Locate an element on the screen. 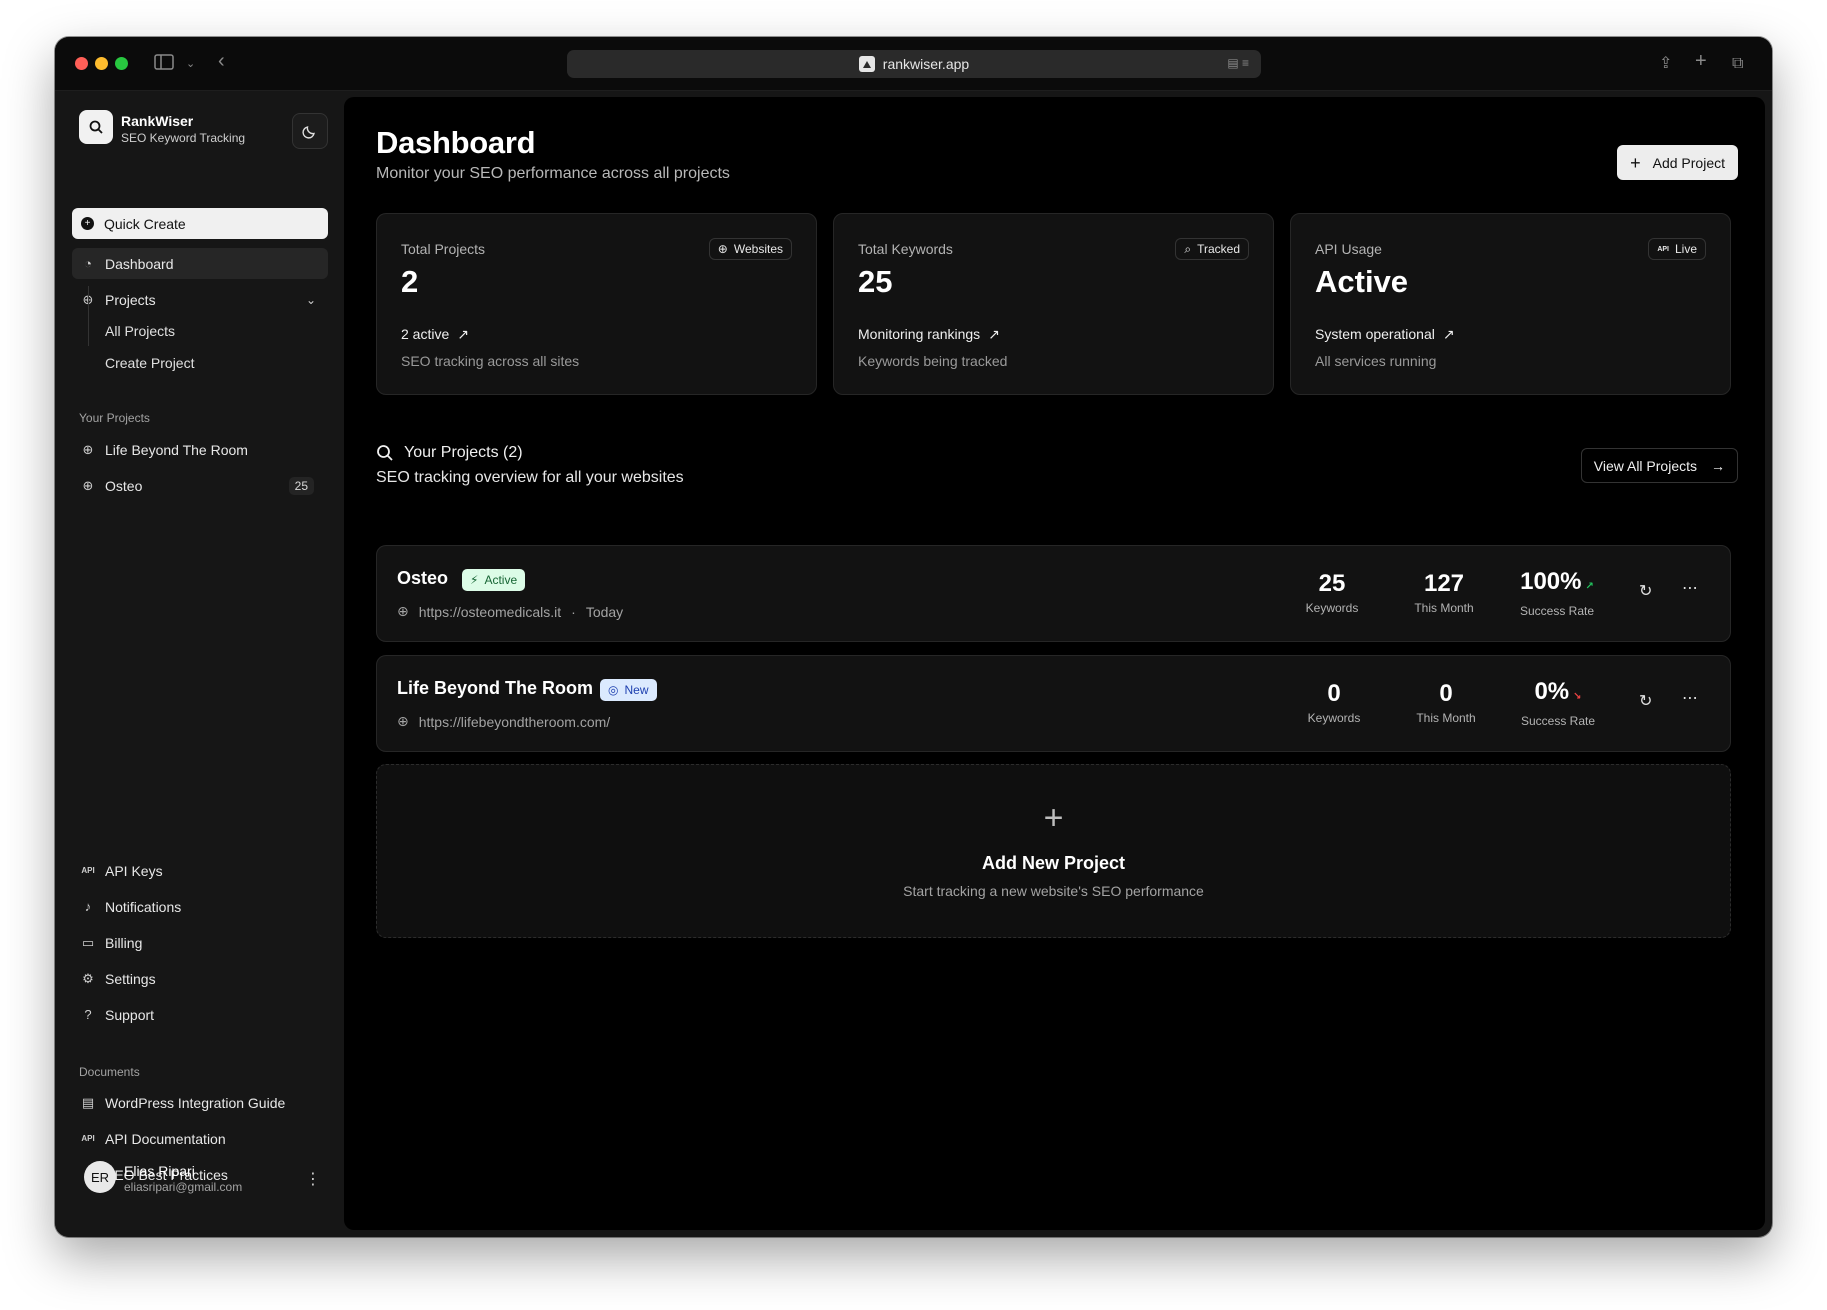  stat-footnote: Keywords being tracked is located at coordinates (933, 361).